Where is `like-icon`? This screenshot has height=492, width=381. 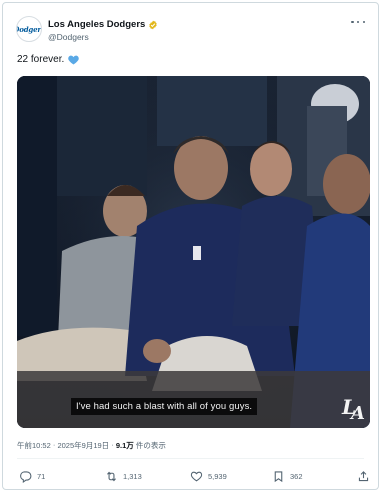
like-icon is located at coordinates (196, 476).